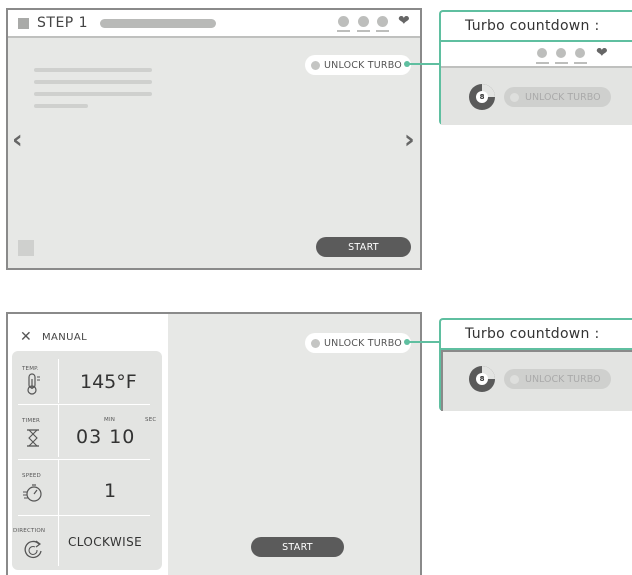  Describe the element at coordinates (29, 531) in the screenshot. I see `direction-label: DIRECTION` at that location.